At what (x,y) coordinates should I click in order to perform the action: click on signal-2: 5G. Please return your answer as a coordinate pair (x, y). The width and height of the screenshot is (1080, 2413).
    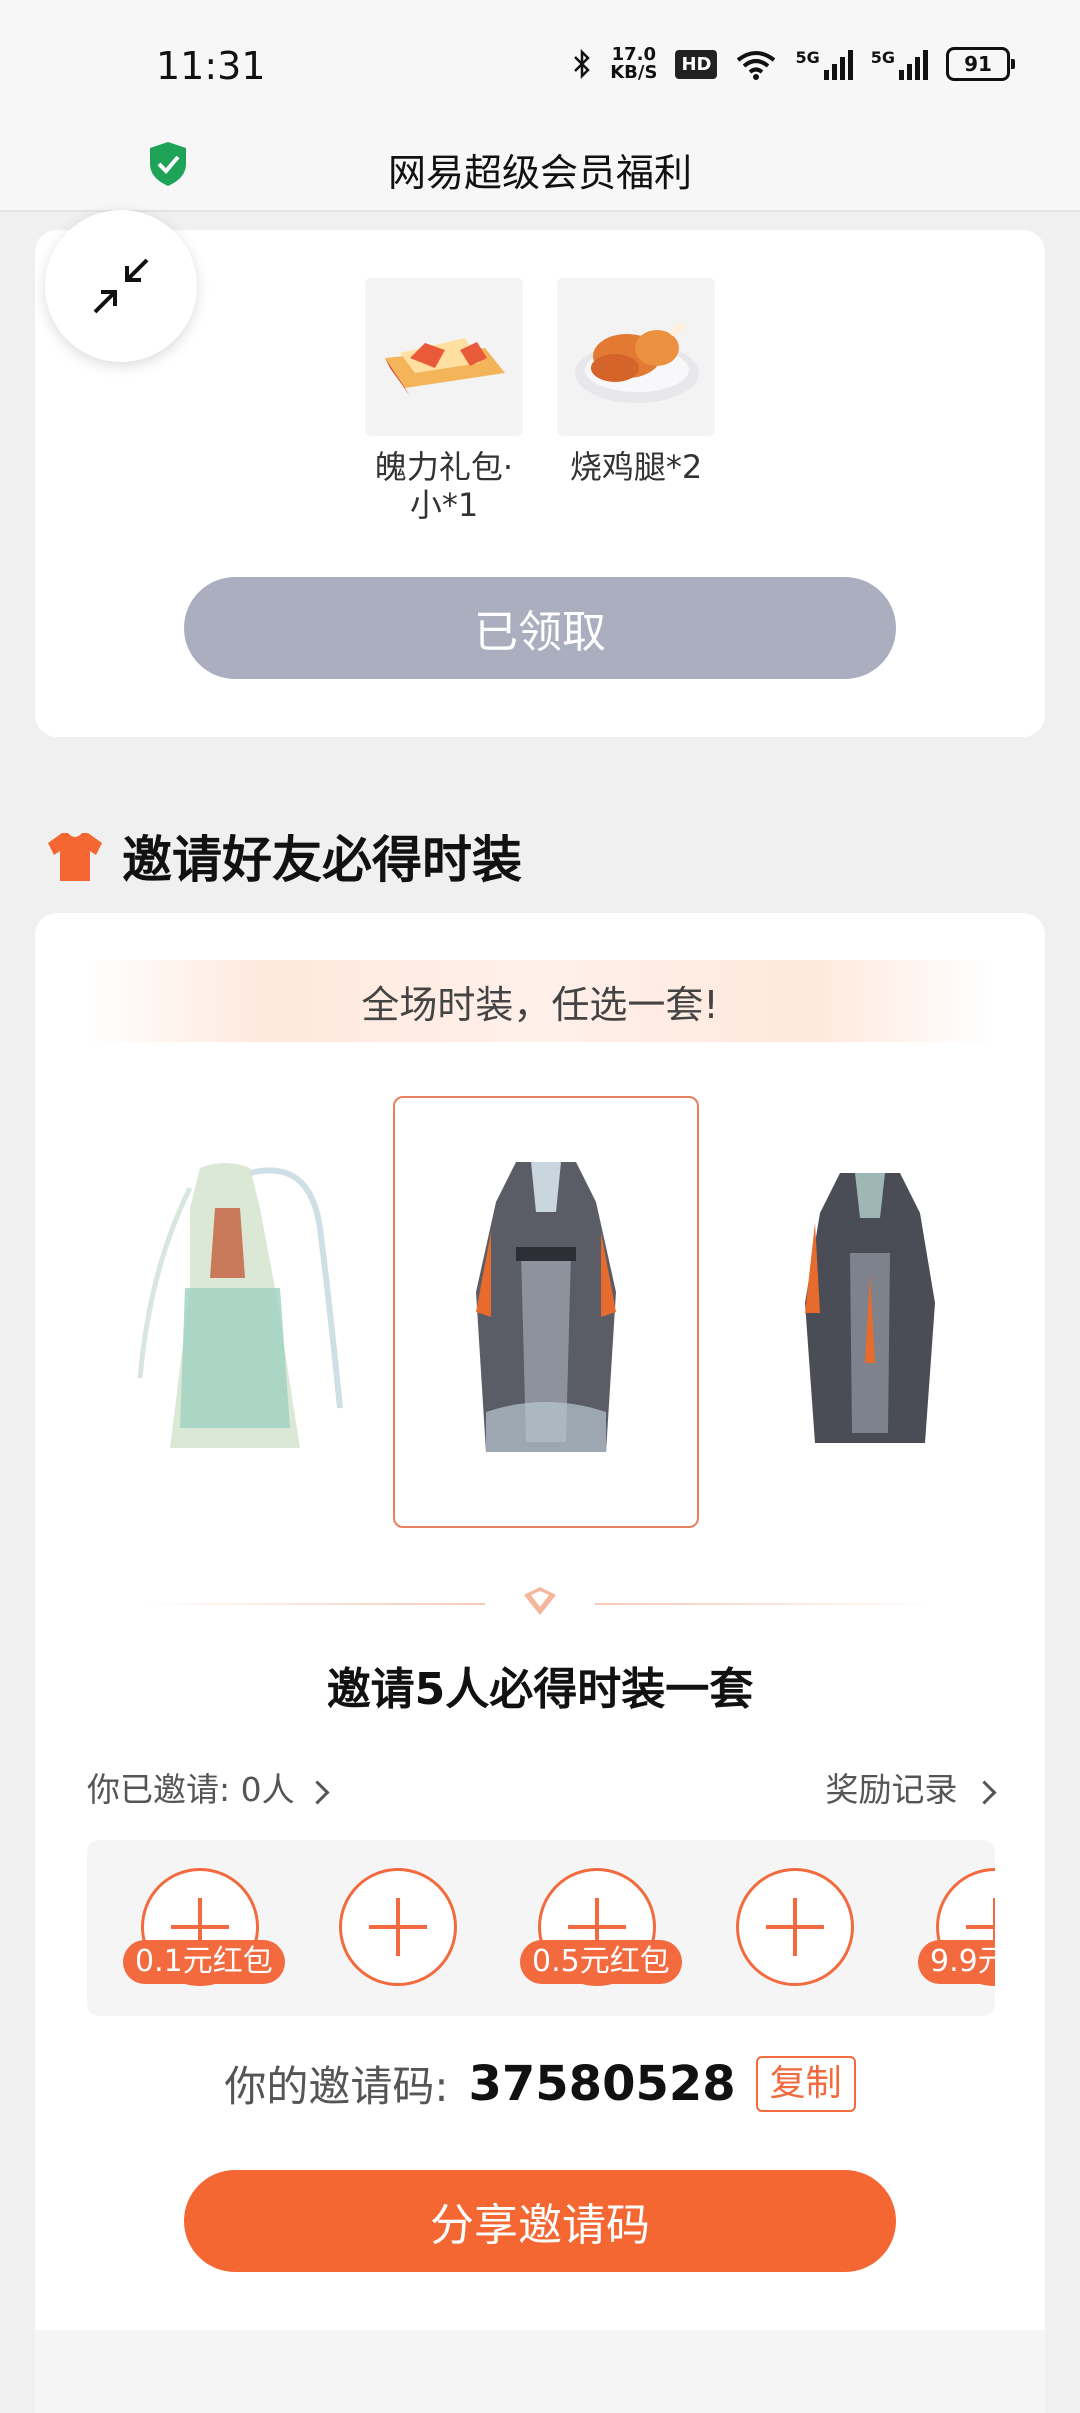
    Looking at the image, I should click on (899, 64).